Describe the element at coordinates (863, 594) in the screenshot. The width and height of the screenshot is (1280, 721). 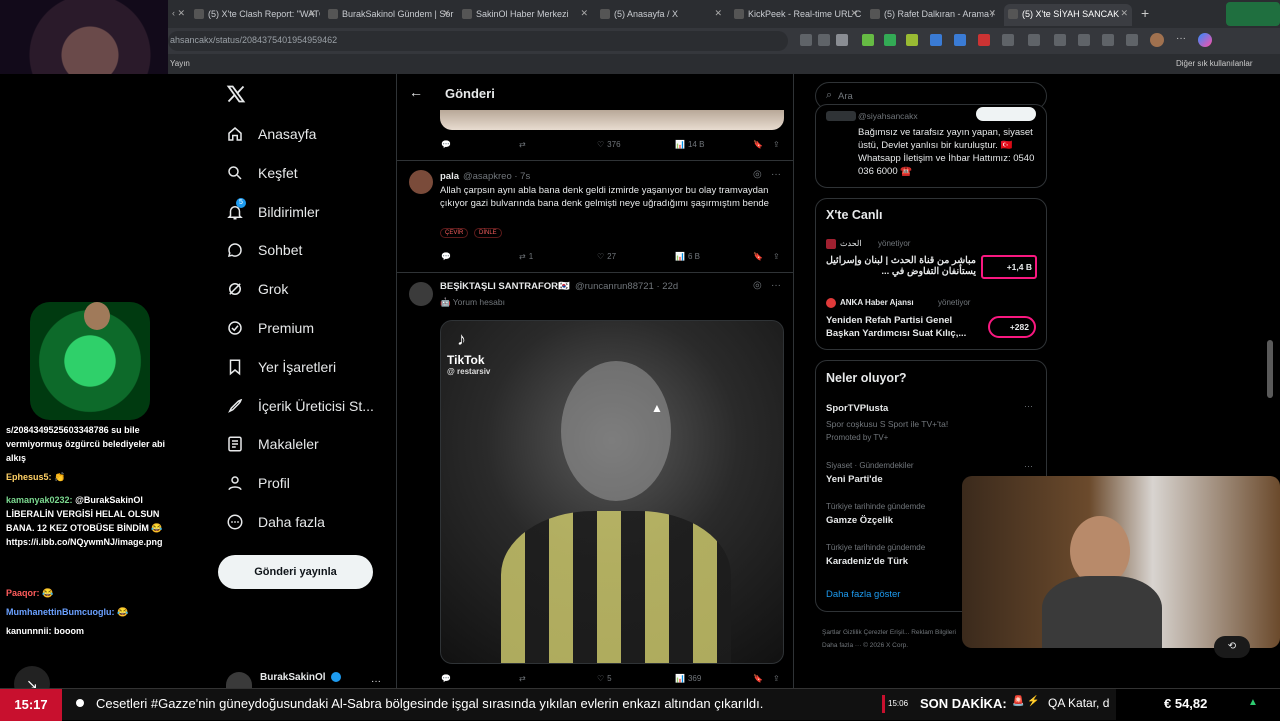
I see `show-more-link: Daha fazla göster` at that location.